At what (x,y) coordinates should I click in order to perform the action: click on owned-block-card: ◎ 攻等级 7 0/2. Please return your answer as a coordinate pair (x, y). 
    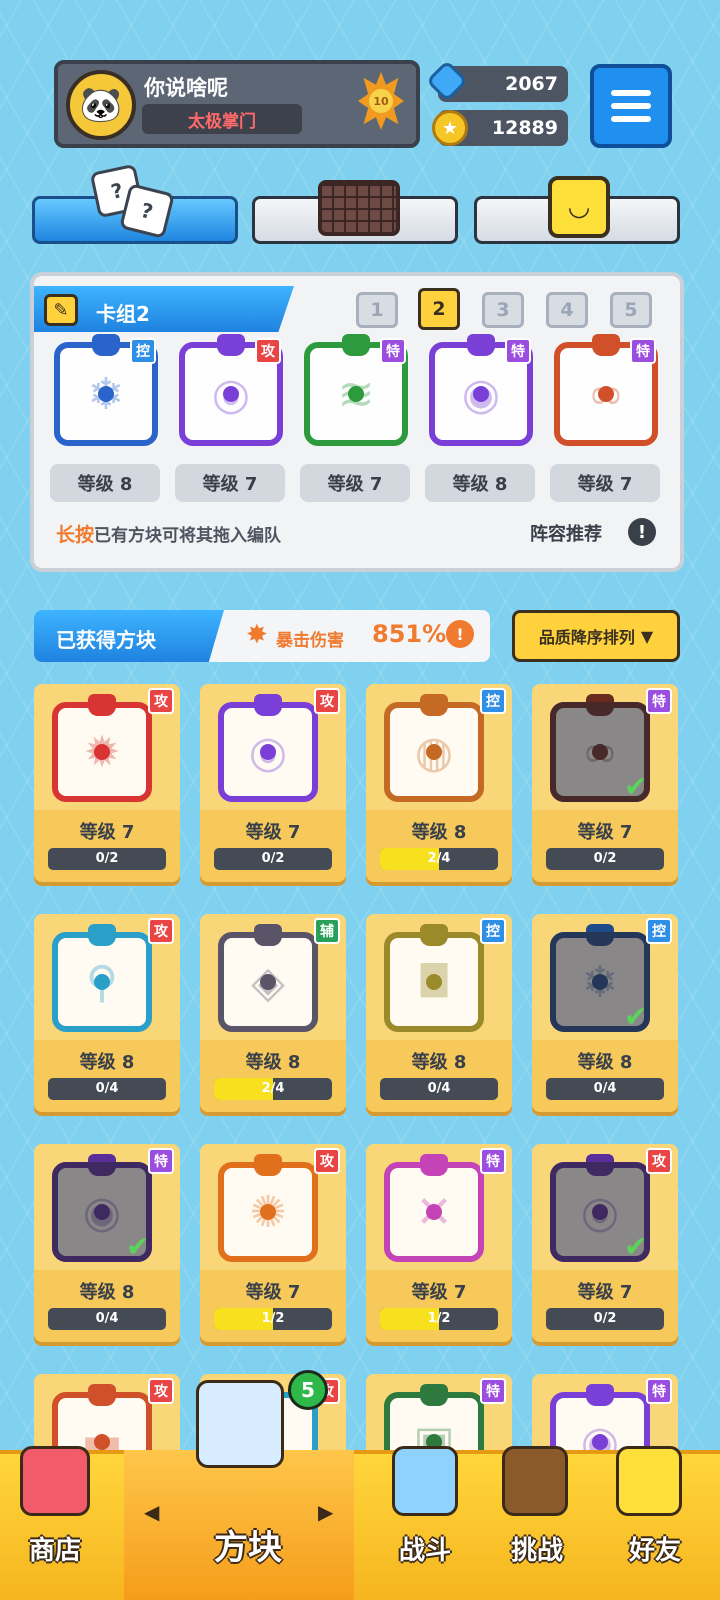
    Looking at the image, I should click on (273, 785).